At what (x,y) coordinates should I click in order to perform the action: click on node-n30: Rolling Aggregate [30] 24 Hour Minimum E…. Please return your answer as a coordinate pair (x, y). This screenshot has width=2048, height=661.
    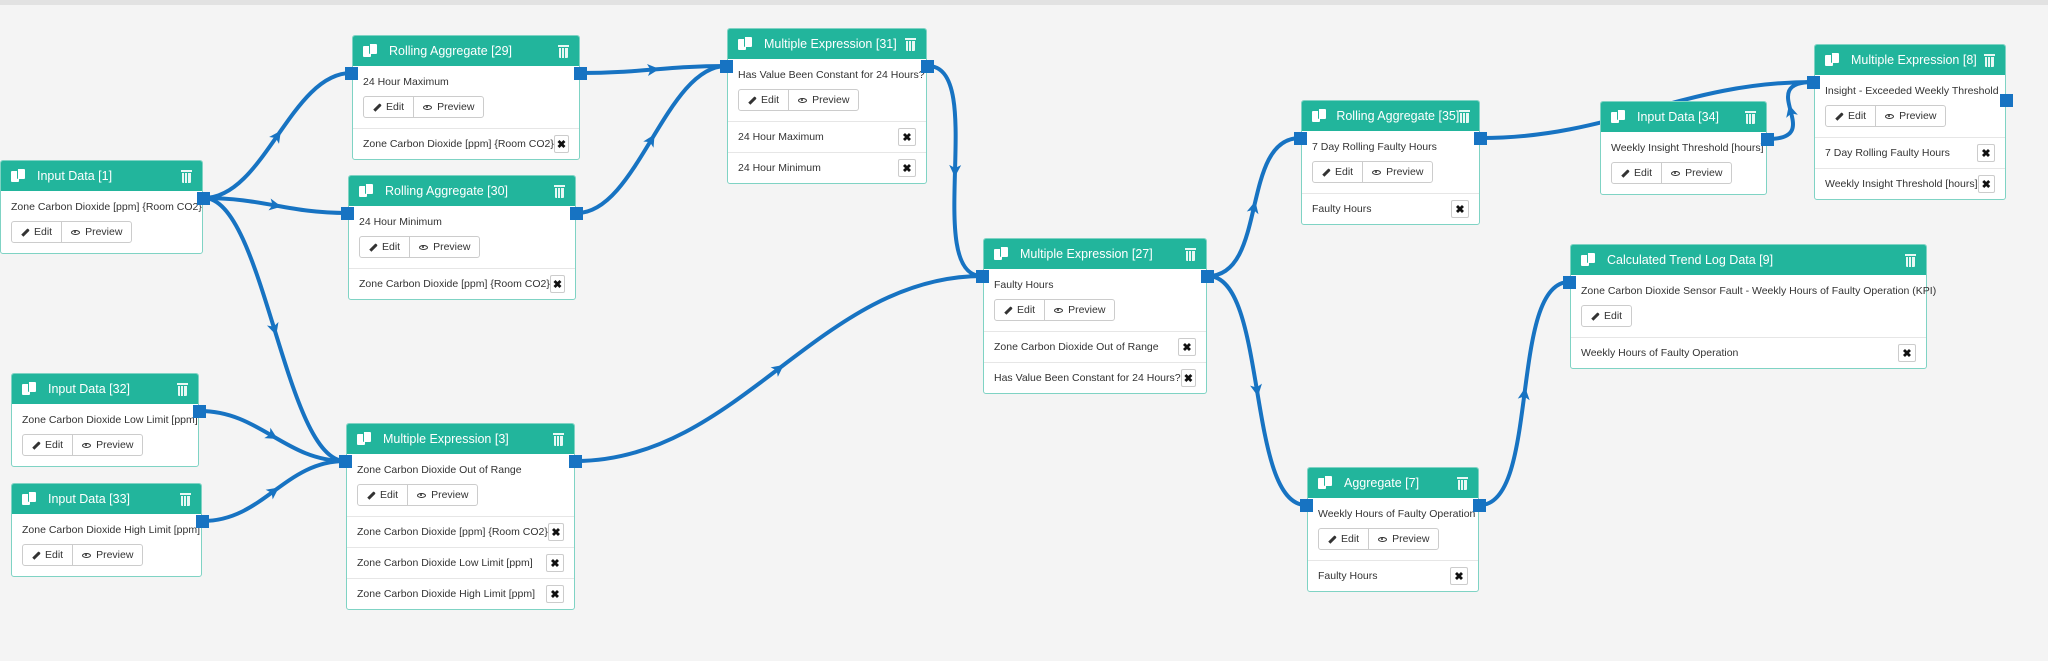
    Looking at the image, I should click on (462, 237).